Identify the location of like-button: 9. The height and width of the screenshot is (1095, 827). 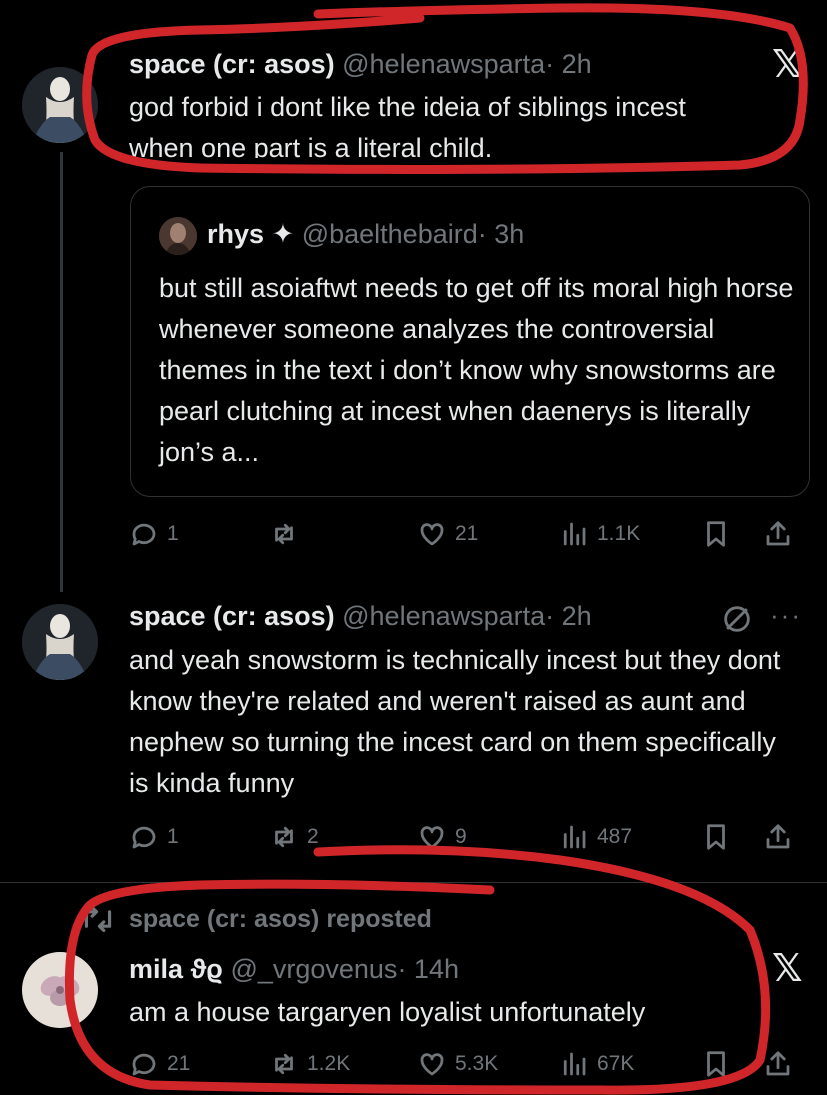
(442, 837).